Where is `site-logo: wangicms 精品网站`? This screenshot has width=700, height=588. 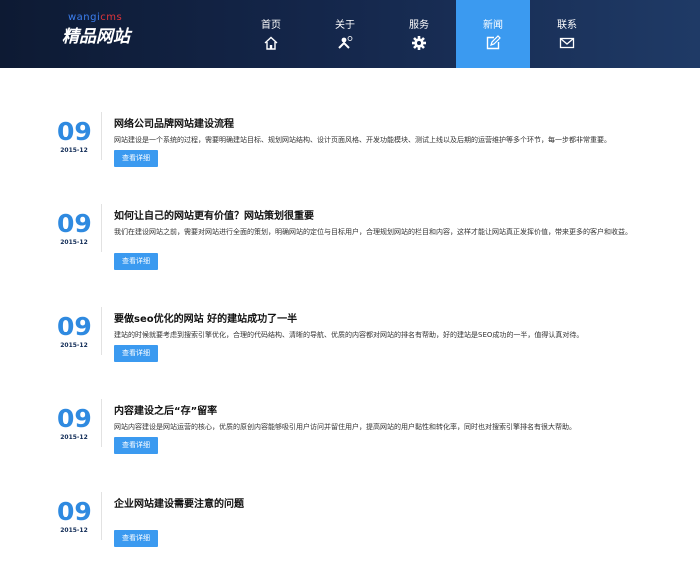 site-logo: wangicms 精品网站 is located at coordinates (102, 32).